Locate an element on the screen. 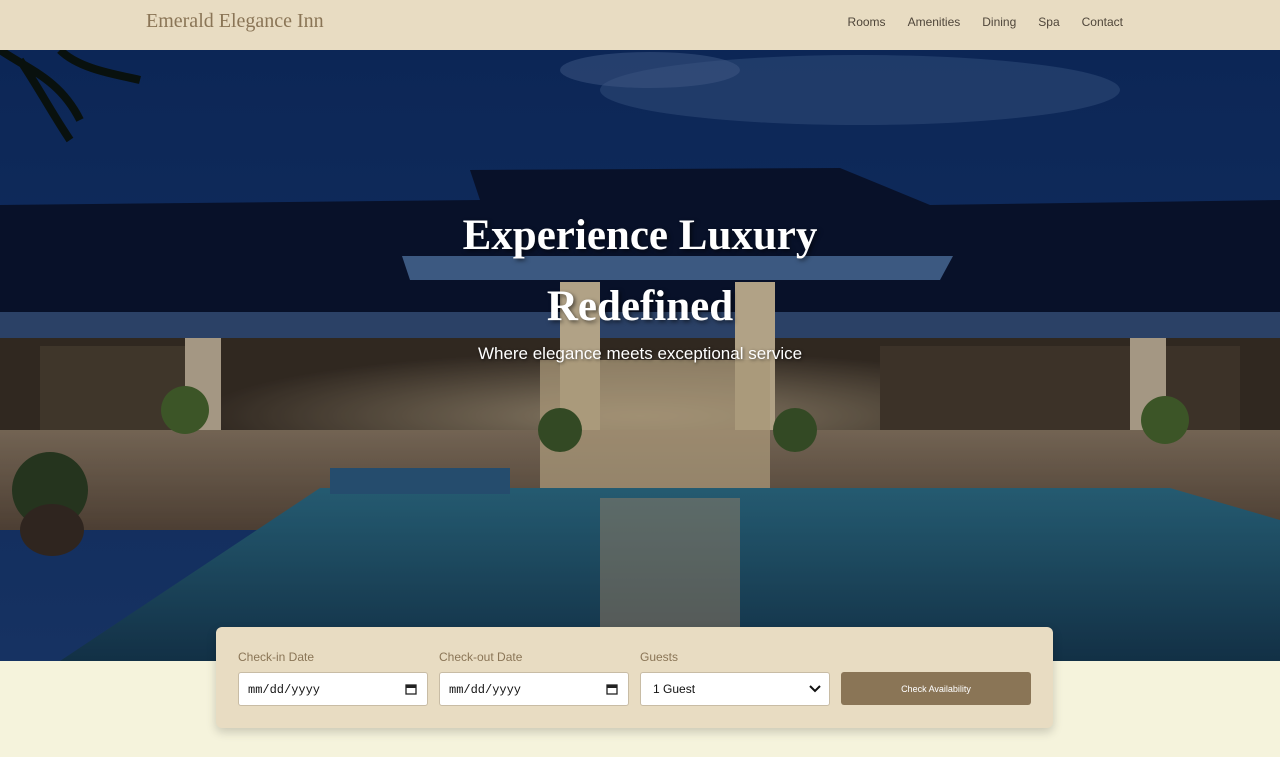  hero-title-line2: Redefined is located at coordinates (640, 306).